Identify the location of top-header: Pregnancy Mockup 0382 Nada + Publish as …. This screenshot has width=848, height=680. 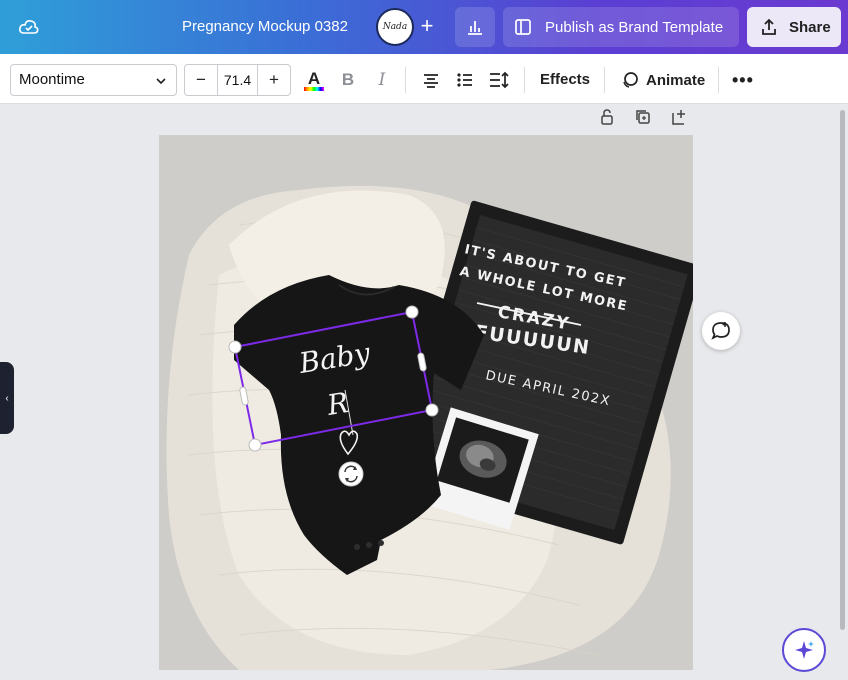
(424, 27).